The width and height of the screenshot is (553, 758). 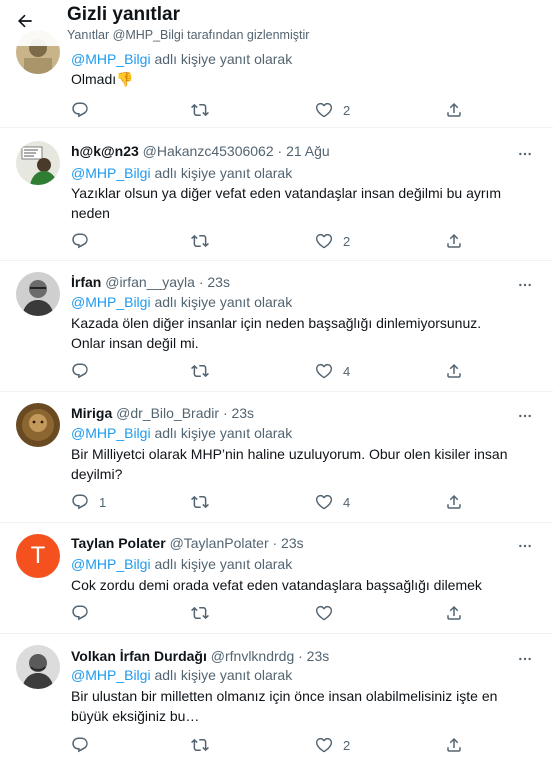 I want to click on back-button, so click(x=25, y=23).